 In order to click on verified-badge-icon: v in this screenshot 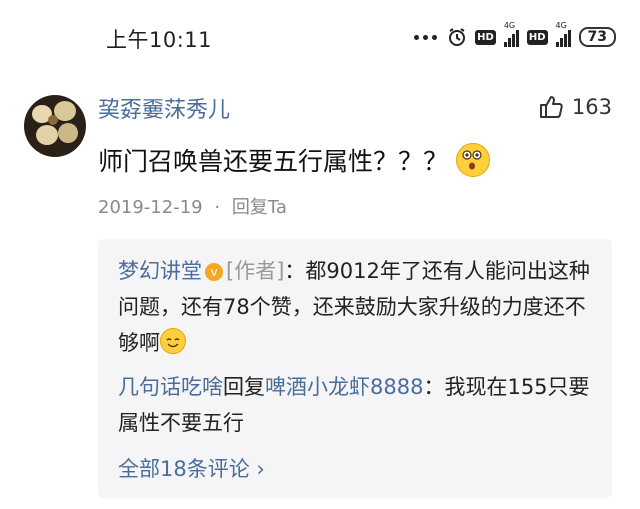, I will do `click(214, 272)`.